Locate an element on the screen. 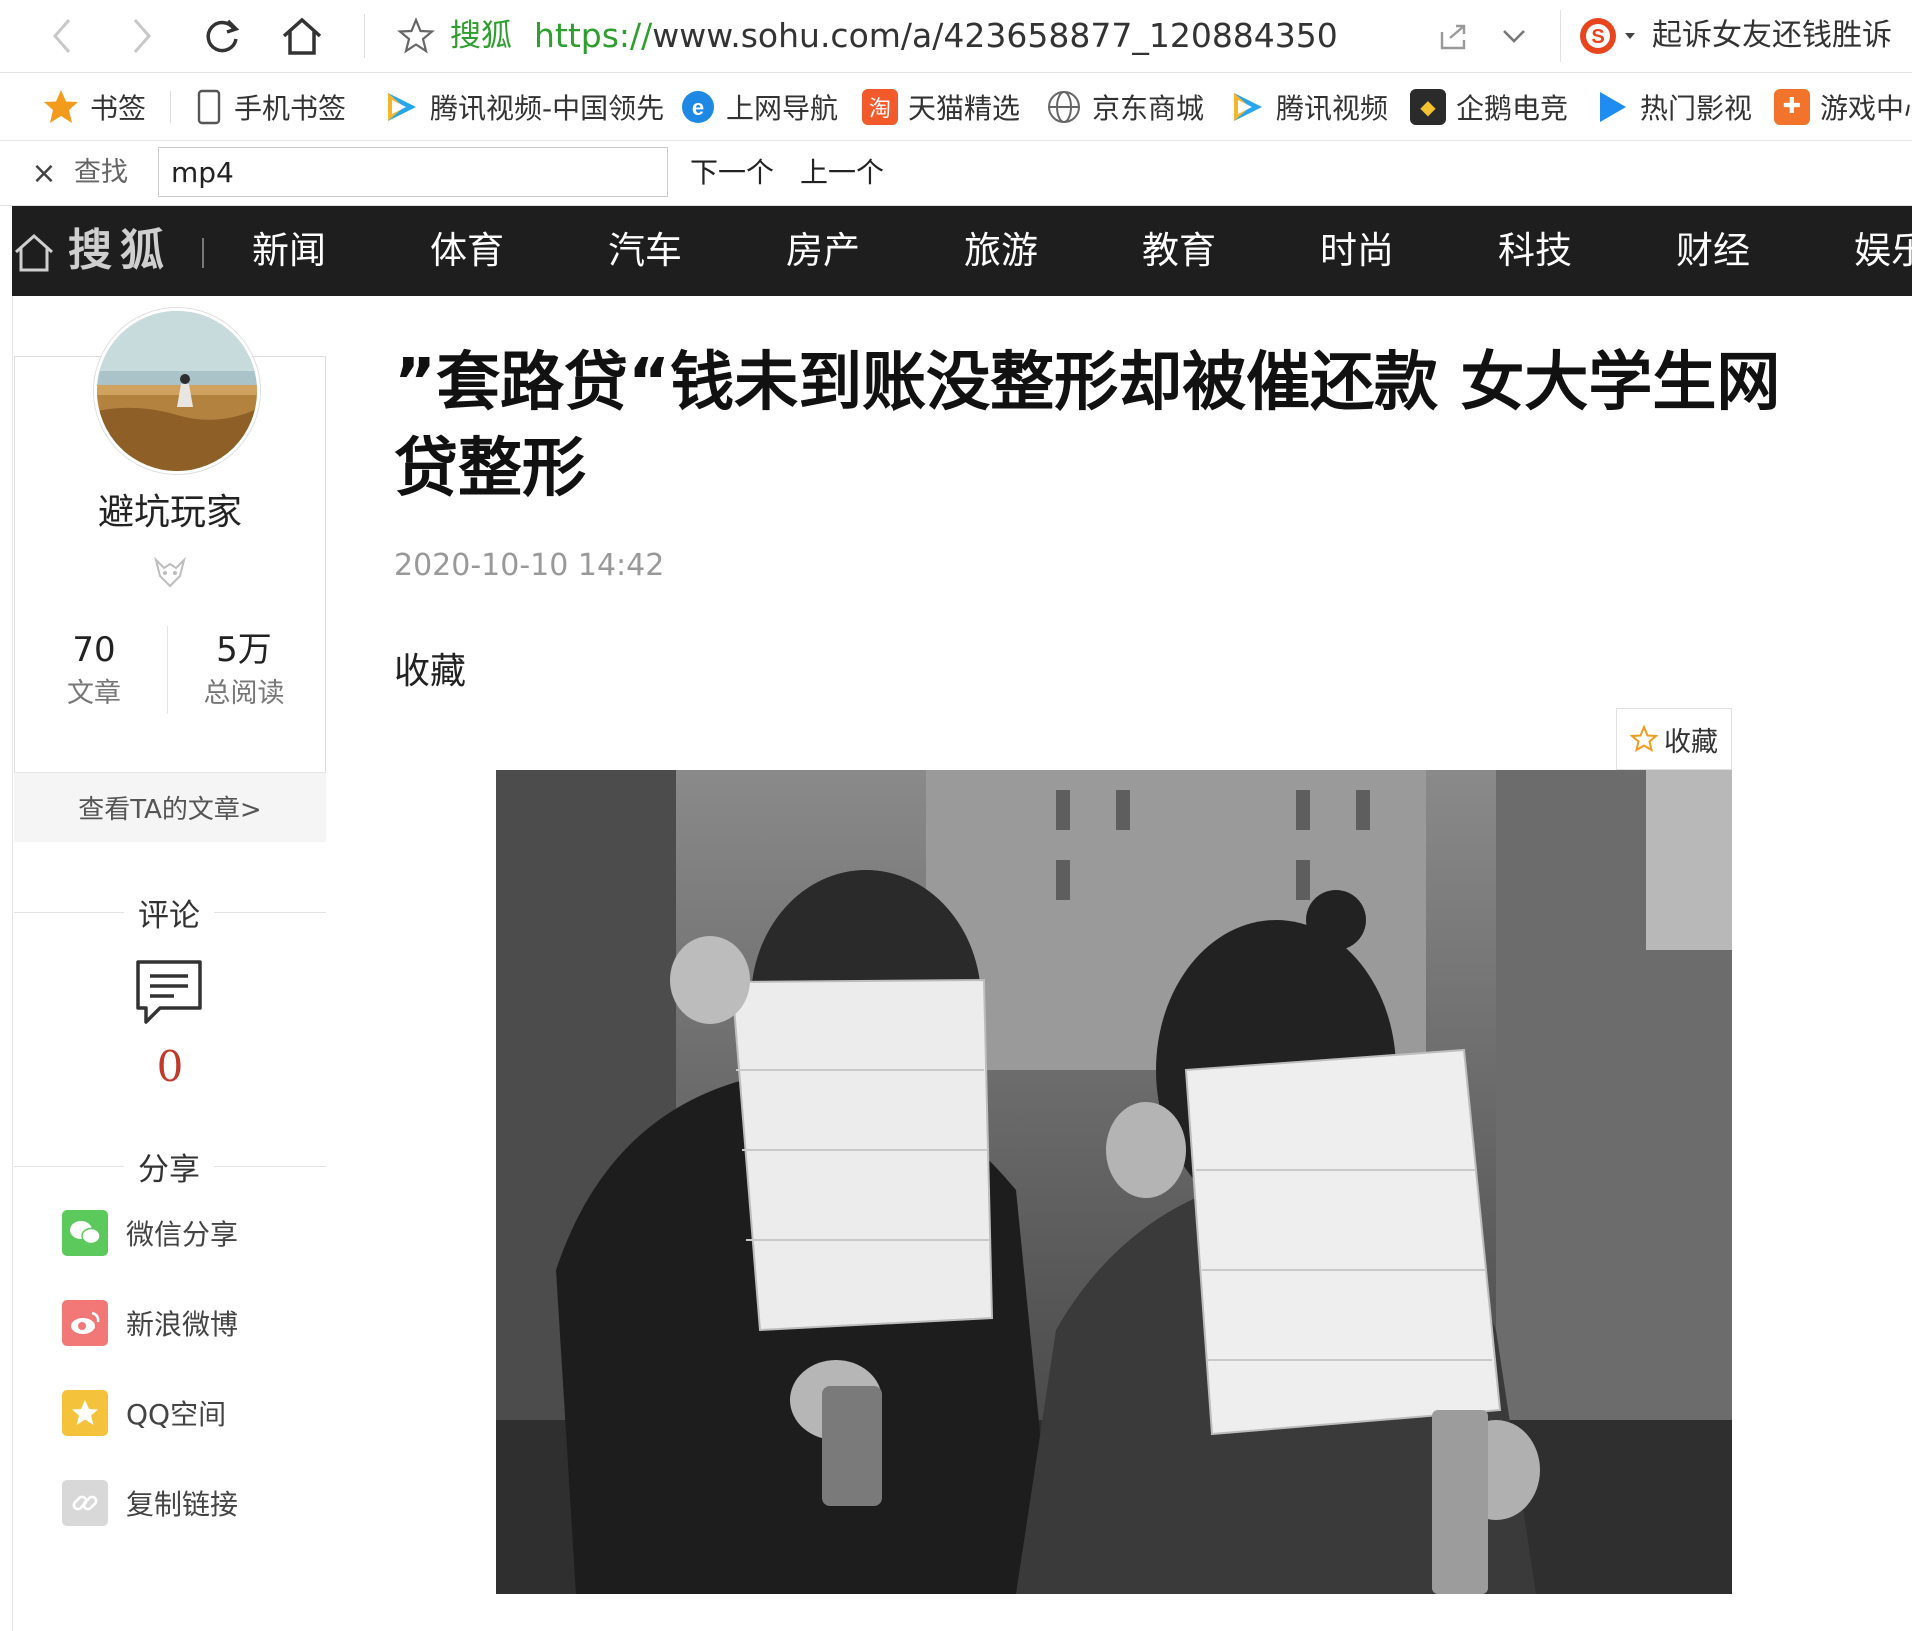 Image resolution: width=1912 pixels, height=1631 pixels. qzone-star-icon is located at coordinates (85, 1413).